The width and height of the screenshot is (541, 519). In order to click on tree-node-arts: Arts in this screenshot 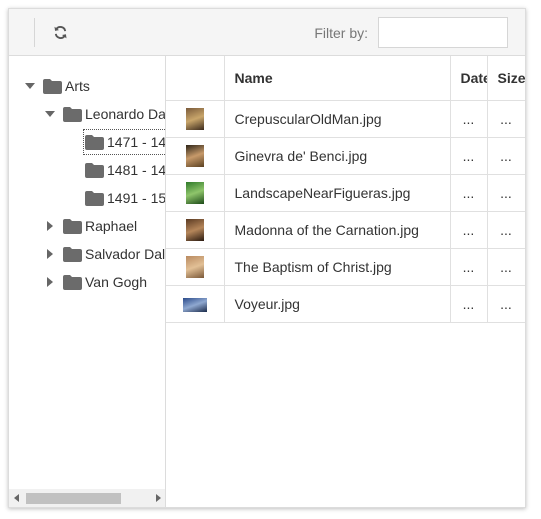, I will do `click(56, 86)`.